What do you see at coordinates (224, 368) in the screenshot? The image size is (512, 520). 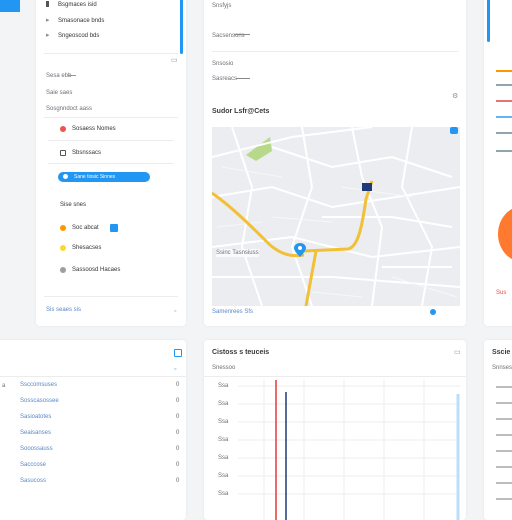 I see `chart-sub: Snessoo` at bounding box center [224, 368].